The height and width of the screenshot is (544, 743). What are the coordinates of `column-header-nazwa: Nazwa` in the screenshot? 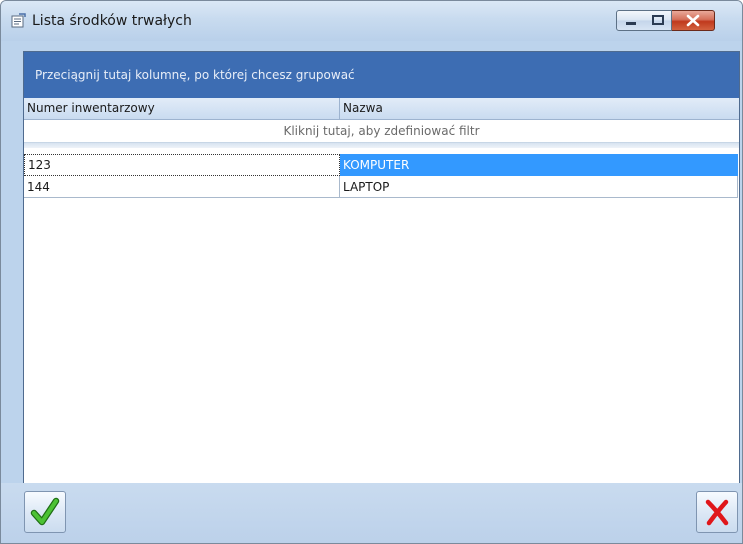 It's located at (539, 108).